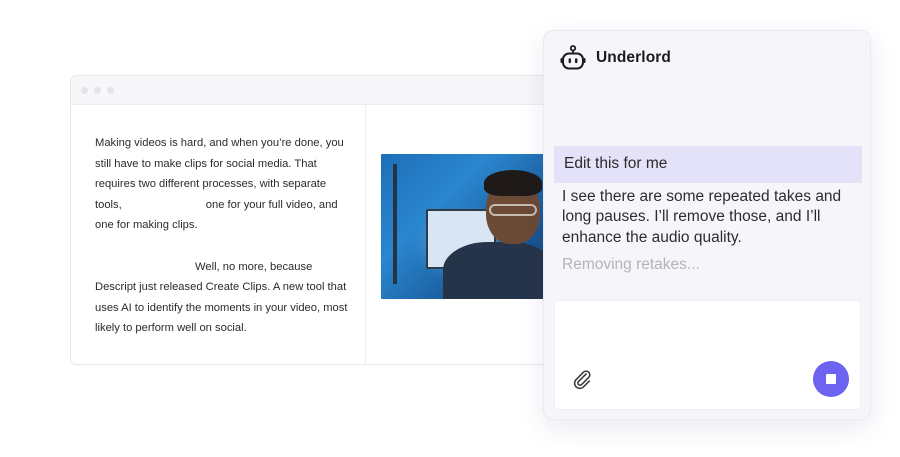  I want to click on panel-title: Underlord, so click(633, 57).